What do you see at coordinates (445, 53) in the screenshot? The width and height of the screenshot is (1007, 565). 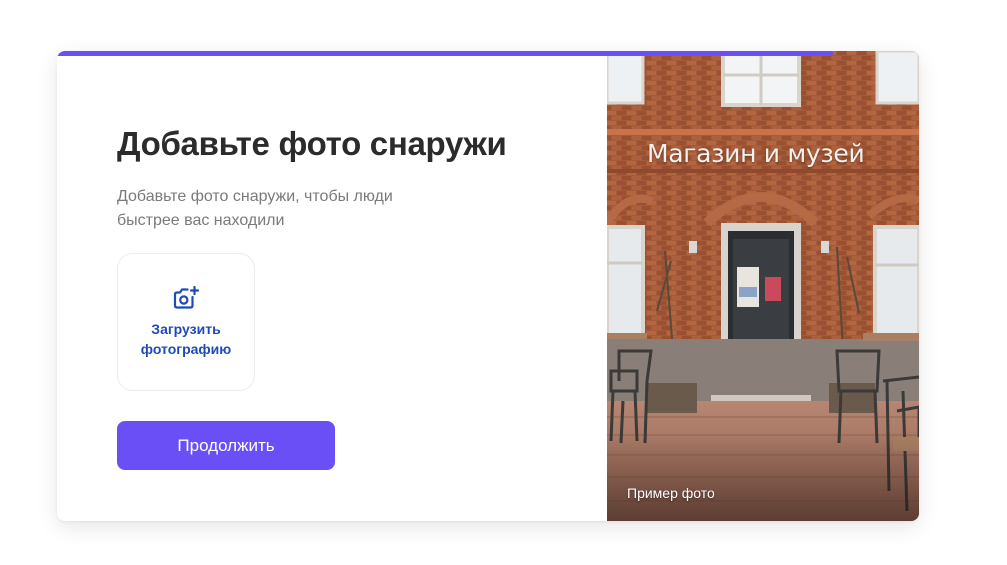 I see `progress-bar-fill` at bounding box center [445, 53].